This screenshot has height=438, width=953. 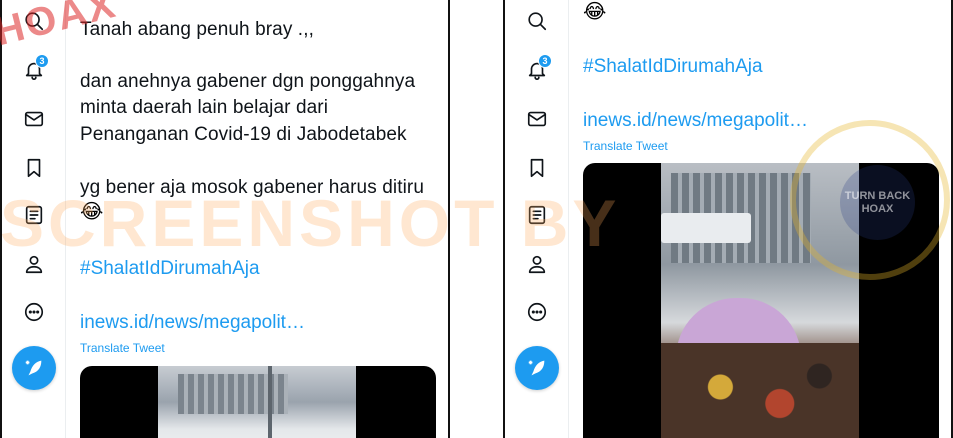 I want to click on right-nav-rail: 3, so click(x=537, y=219).